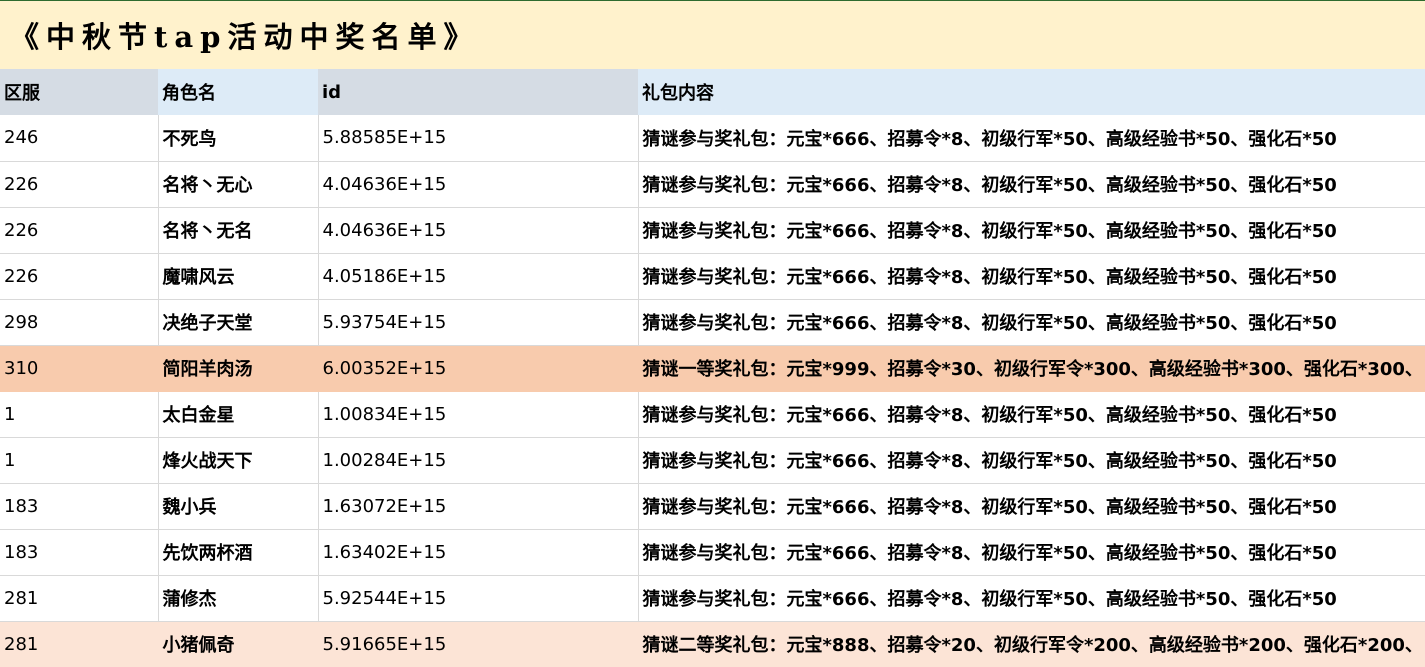 The width and height of the screenshot is (1425, 667). I want to click on cell-role-name: 太白金星, so click(238, 414).